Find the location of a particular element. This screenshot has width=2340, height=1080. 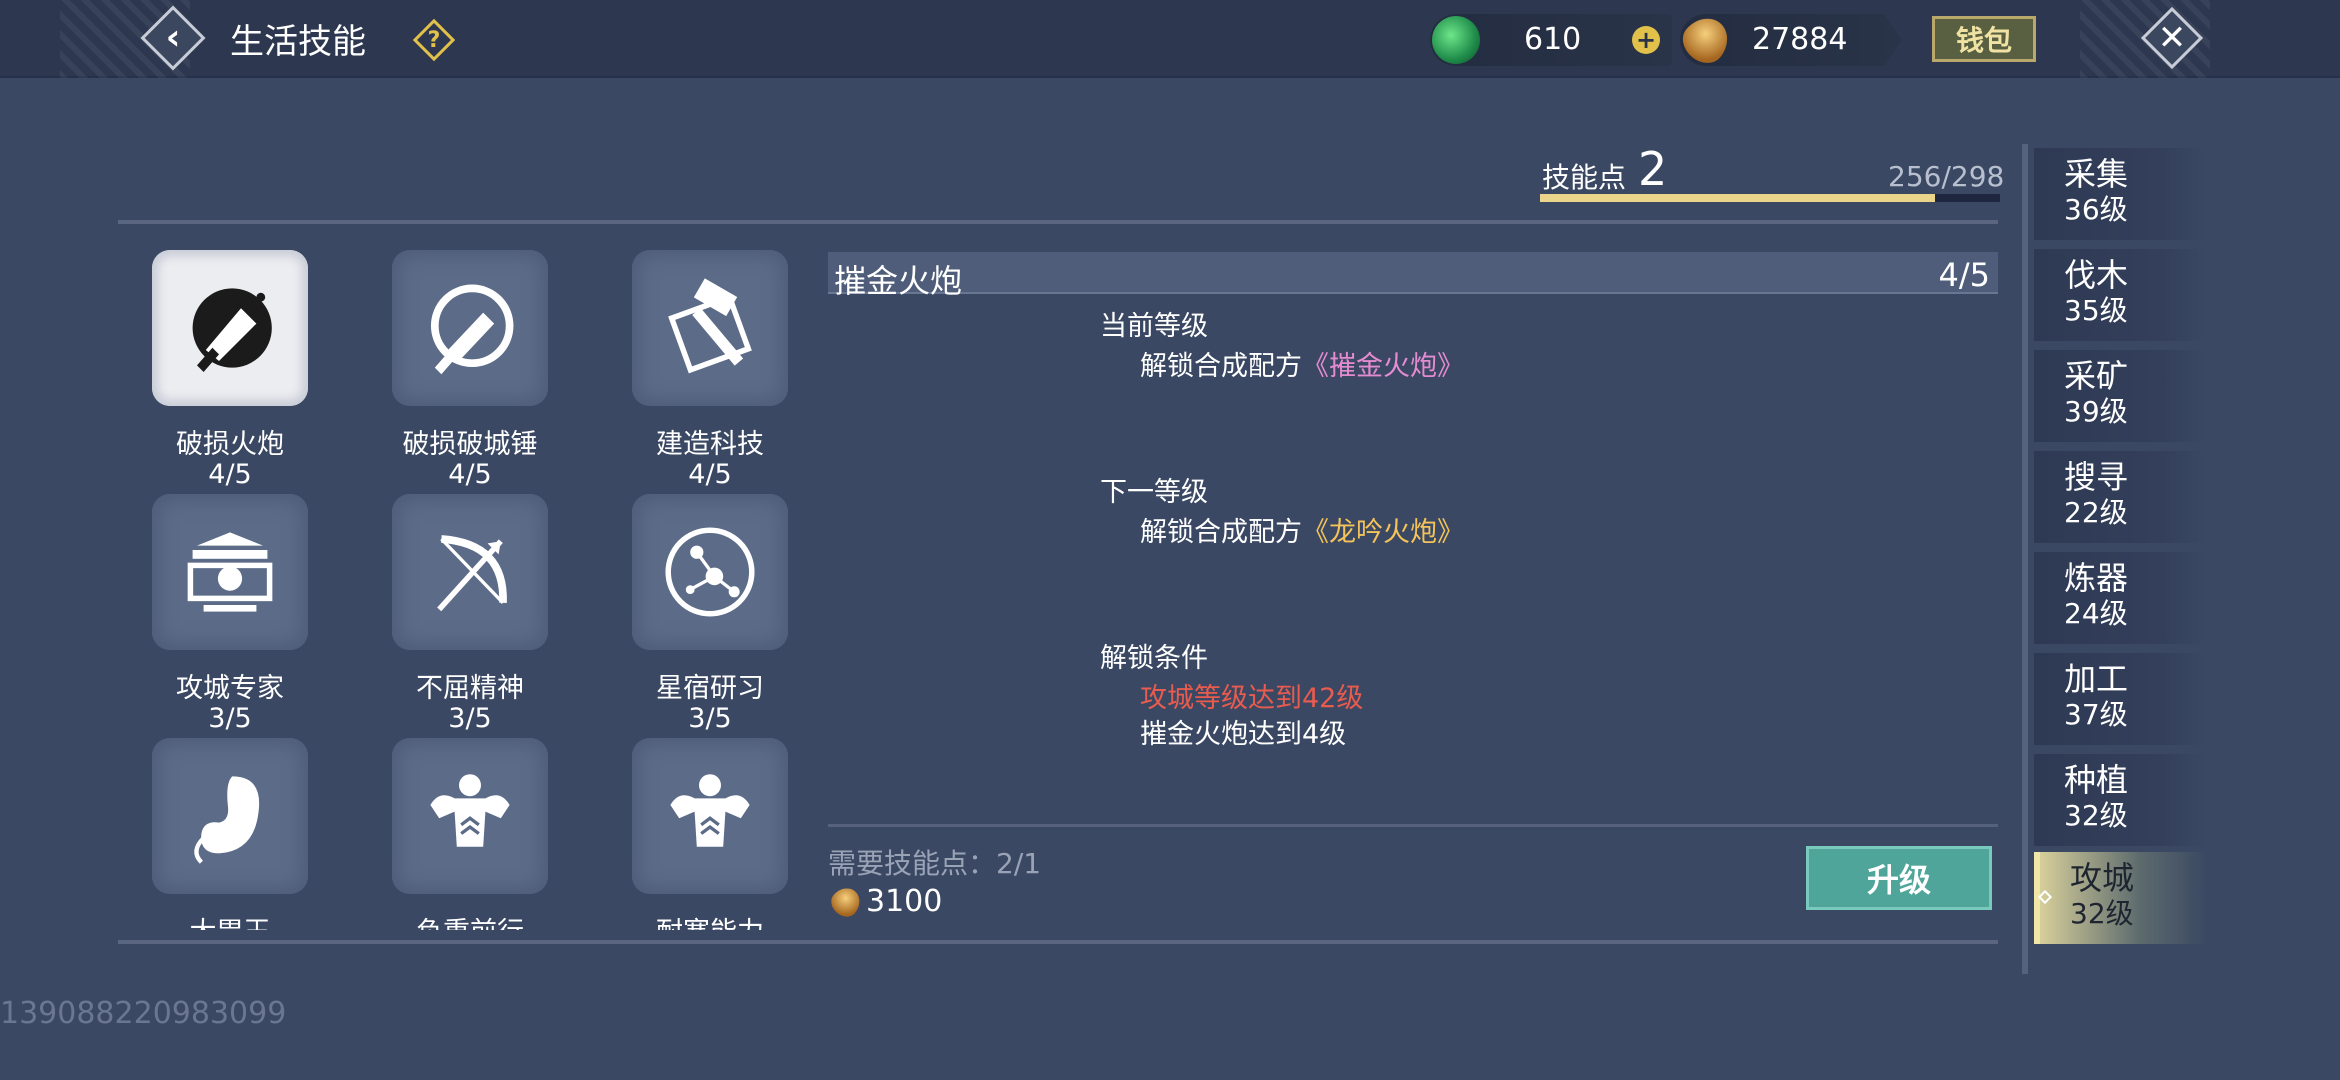

top-bar: ‹ 生活技能 ? 610 + 27884 钱包 ✕ is located at coordinates (1170, 39).